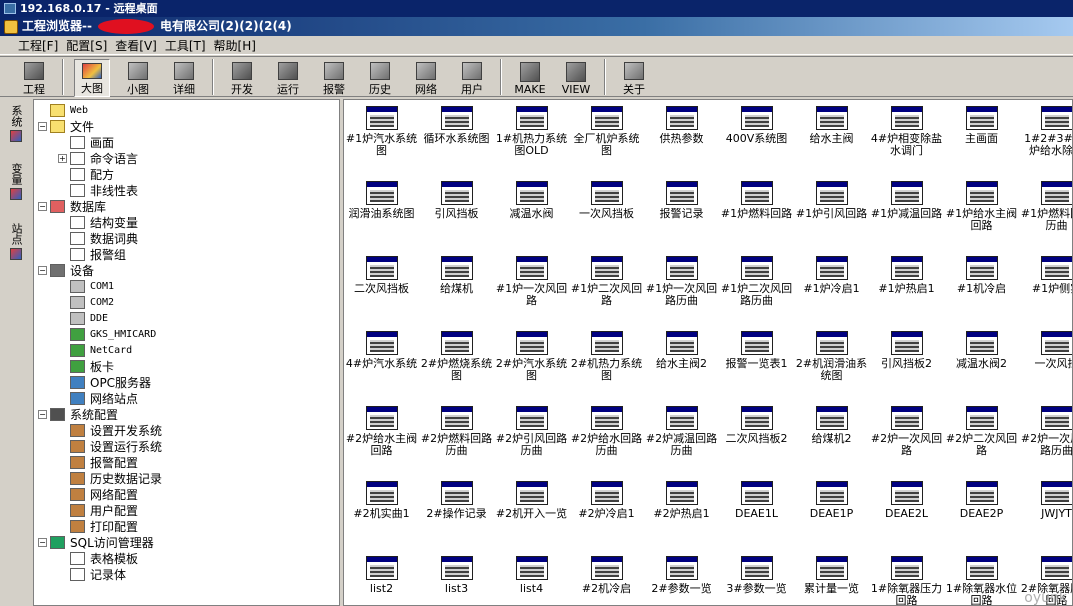 This screenshot has width=1073, height=606. What do you see at coordinates (1045, 435) in the screenshot?
I see `screen-item: #2炉一次风回路历曲` at bounding box center [1045, 435].